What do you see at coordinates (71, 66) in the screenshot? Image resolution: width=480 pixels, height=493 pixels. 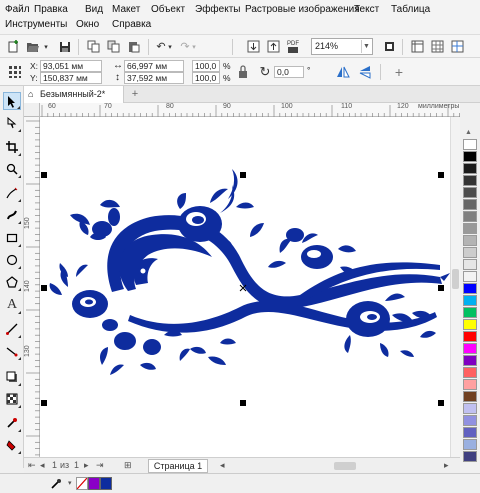 I see `x-position-field: 93,051 мм` at bounding box center [71, 66].